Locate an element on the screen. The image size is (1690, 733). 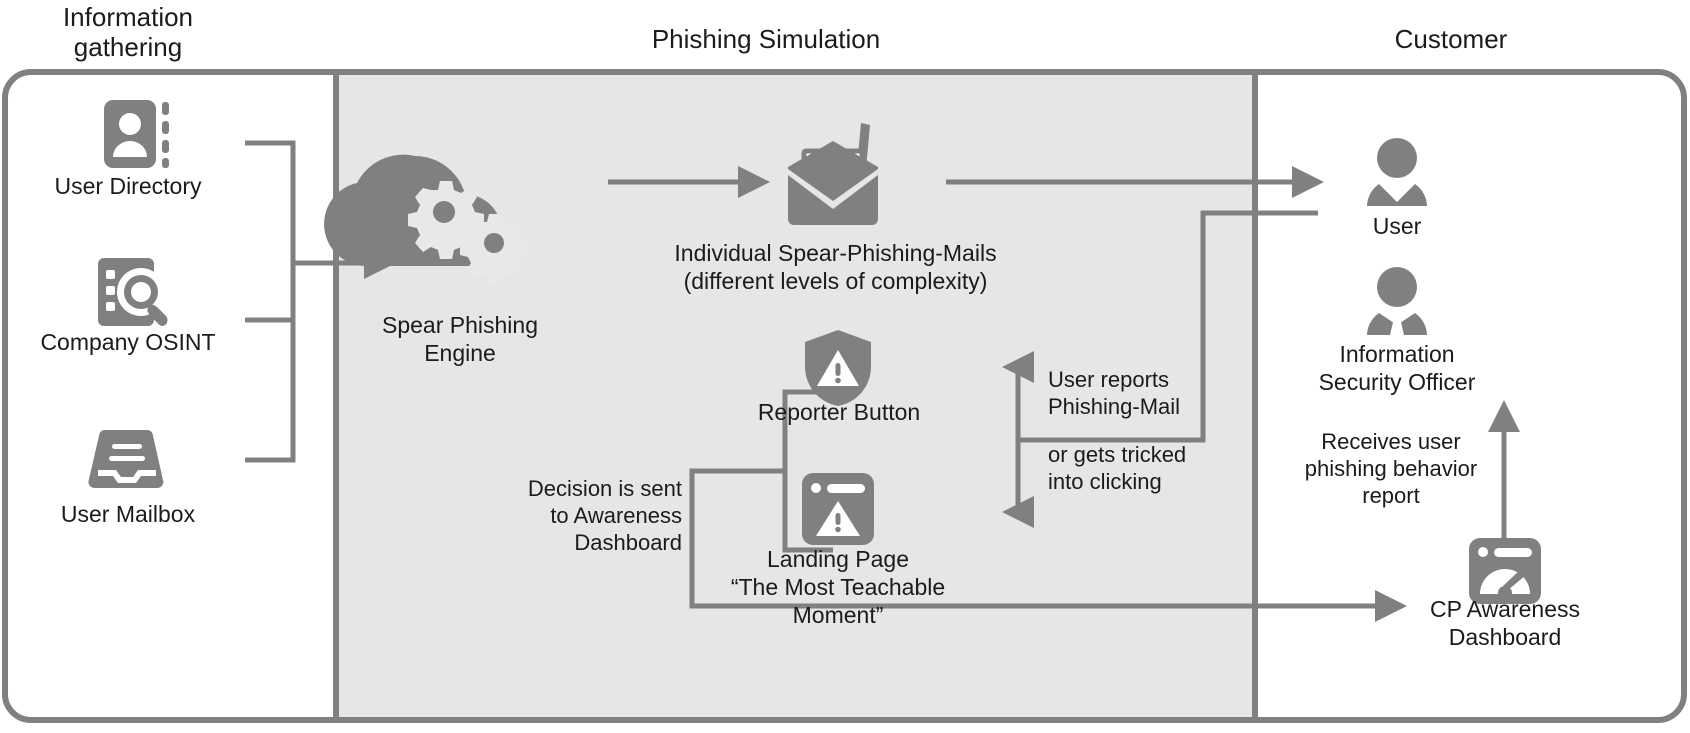
node-label-information-security-officer: Information Security Officer is located at coordinates (1397, 368).